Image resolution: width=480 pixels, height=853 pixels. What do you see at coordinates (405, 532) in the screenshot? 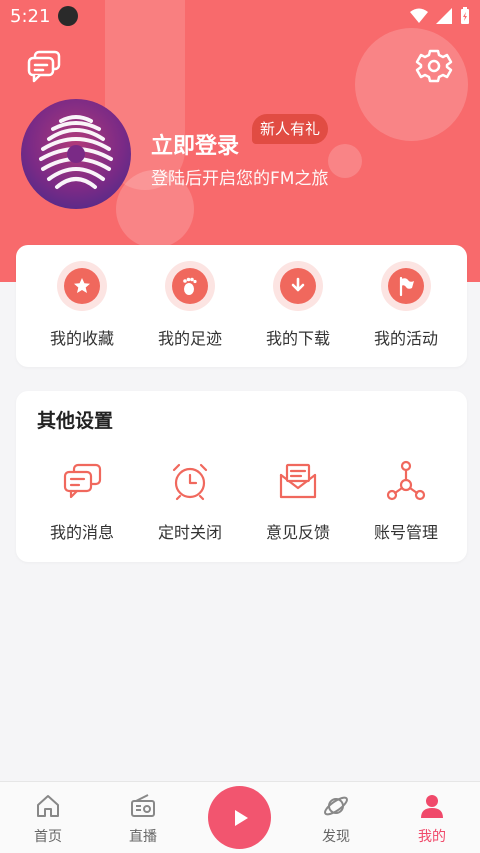
I see `account-management-label: 账号管理` at bounding box center [405, 532].